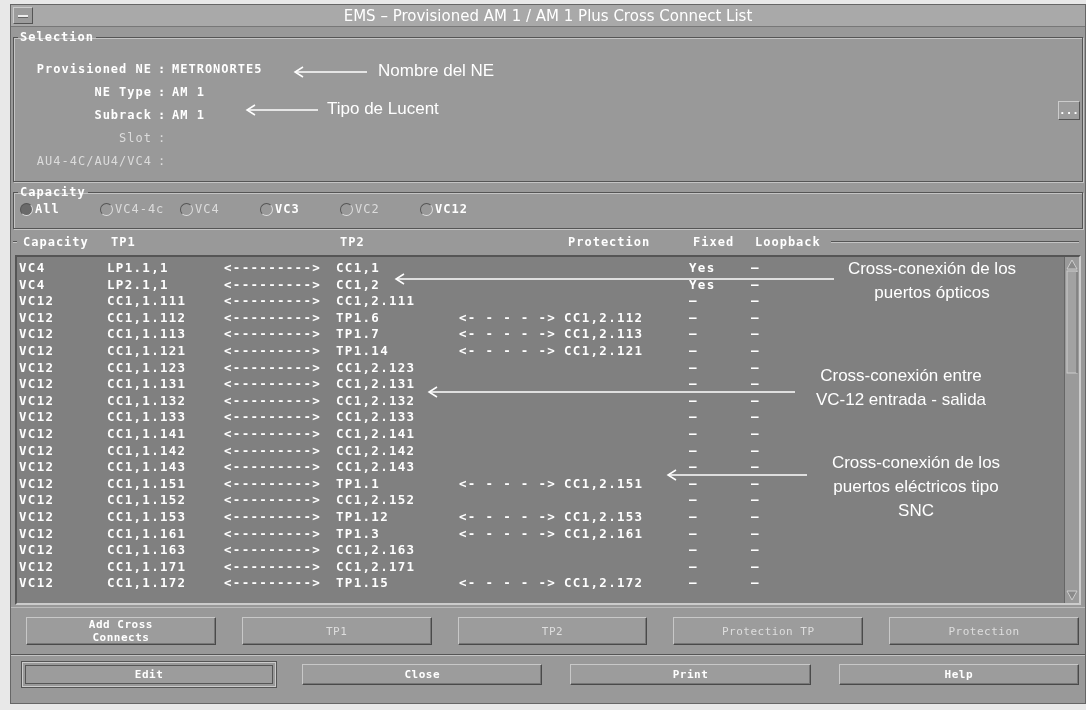 Image resolution: width=1086 pixels, height=710 pixels. I want to click on scrollbar, so click(1071, 430).